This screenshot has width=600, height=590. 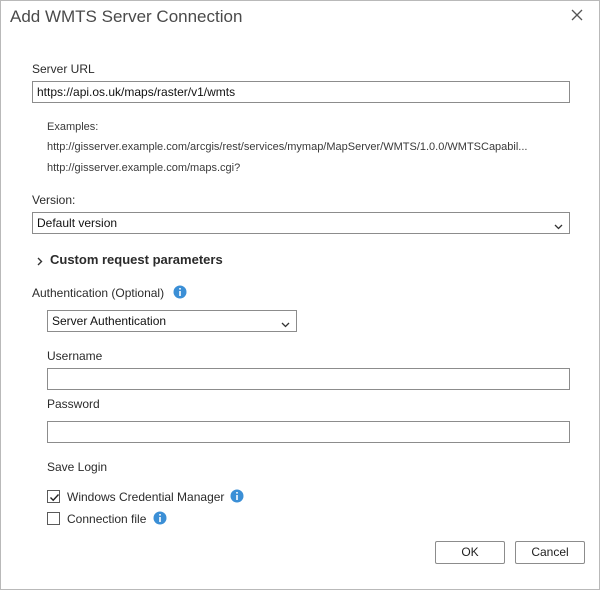 What do you see at coordinates (77, 467) in the screenshot?
I see `save-login-label: Save Login` at bounding box center [77, 467].